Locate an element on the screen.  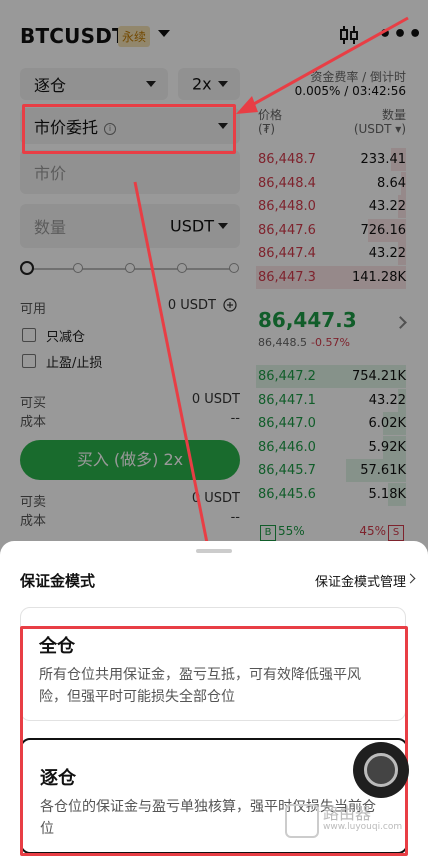
watermark: 路由器 www.luyouqi.com is located at coordinates (350, 820).